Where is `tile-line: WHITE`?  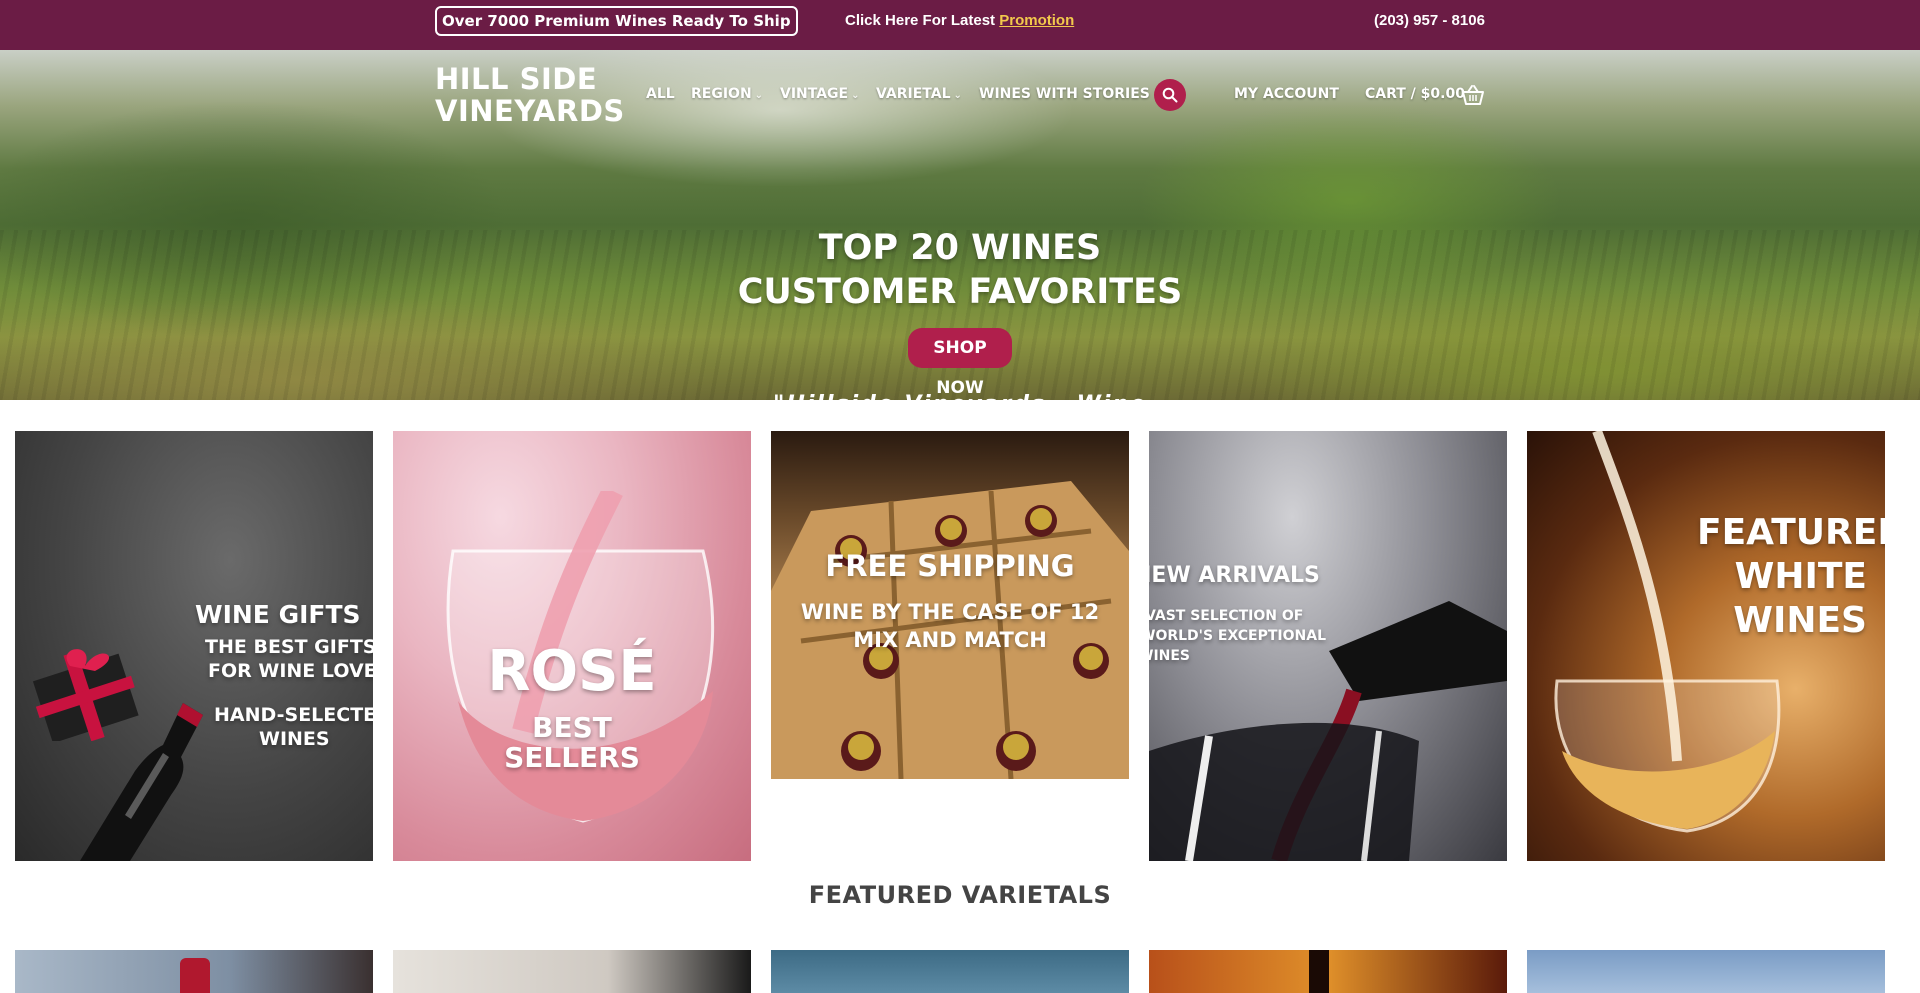
tile-line: WHITE is located at coordinates (1800, 576).